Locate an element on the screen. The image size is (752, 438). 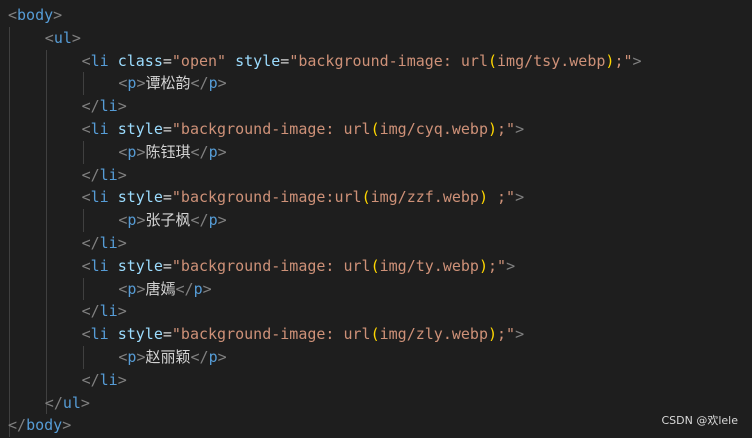
code-token-str: img/zzf.webp is located at coordinates (424, 197).